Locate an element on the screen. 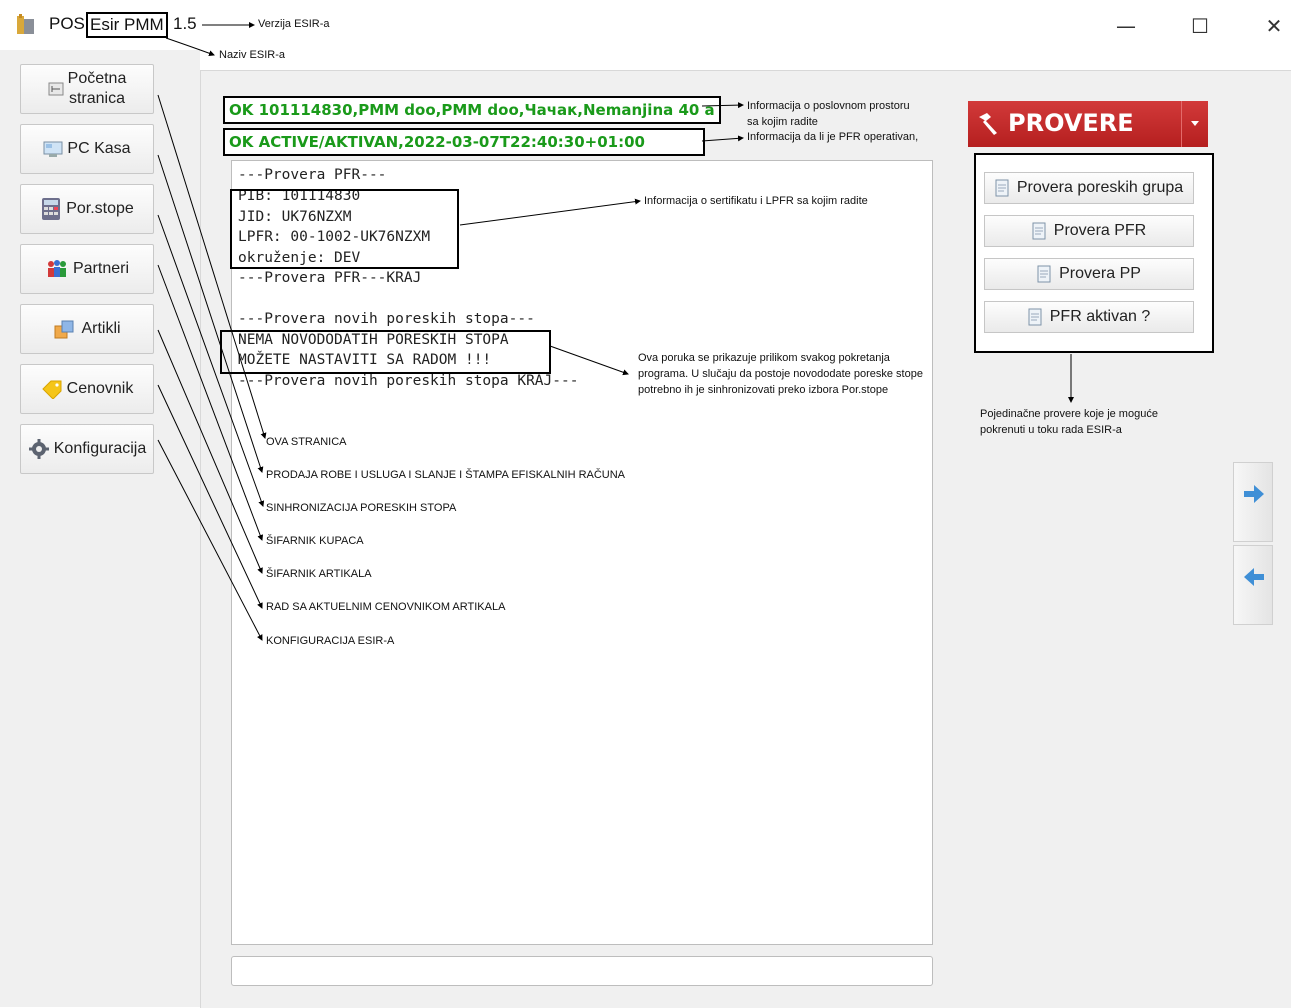 This screenshot has width=1291, height=1008. caption-konfiguracija: KONFIGURACIJA ESIR-A is located at coordinates (330, 641).